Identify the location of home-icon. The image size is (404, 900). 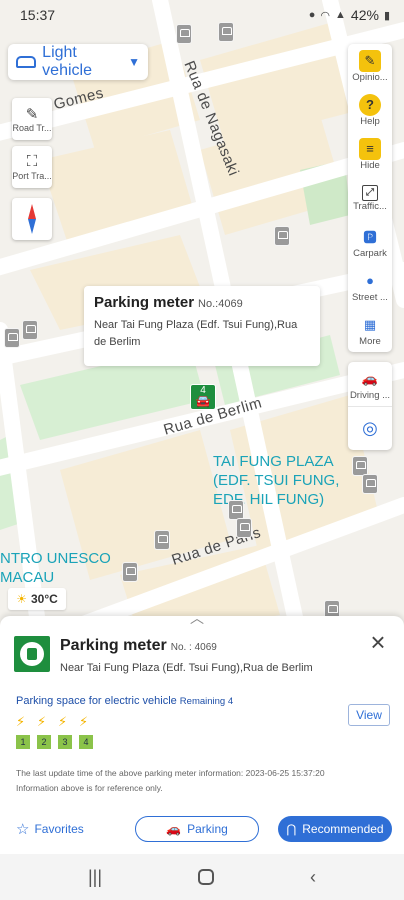
(206, 877).